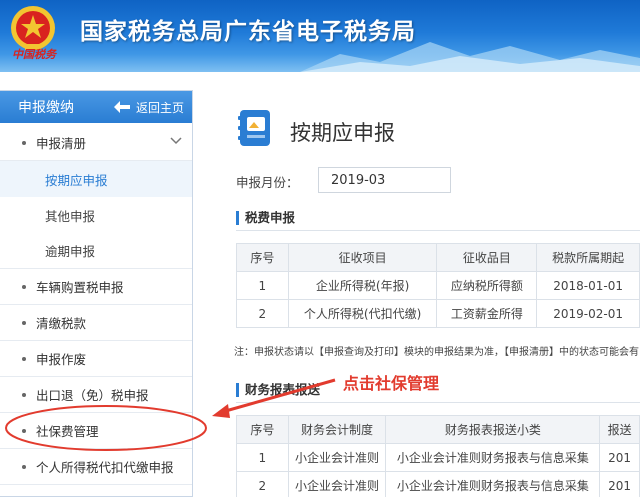 The image size is (640, 497). I want to click on back-home-label: 返回主页, so click(159, 107).